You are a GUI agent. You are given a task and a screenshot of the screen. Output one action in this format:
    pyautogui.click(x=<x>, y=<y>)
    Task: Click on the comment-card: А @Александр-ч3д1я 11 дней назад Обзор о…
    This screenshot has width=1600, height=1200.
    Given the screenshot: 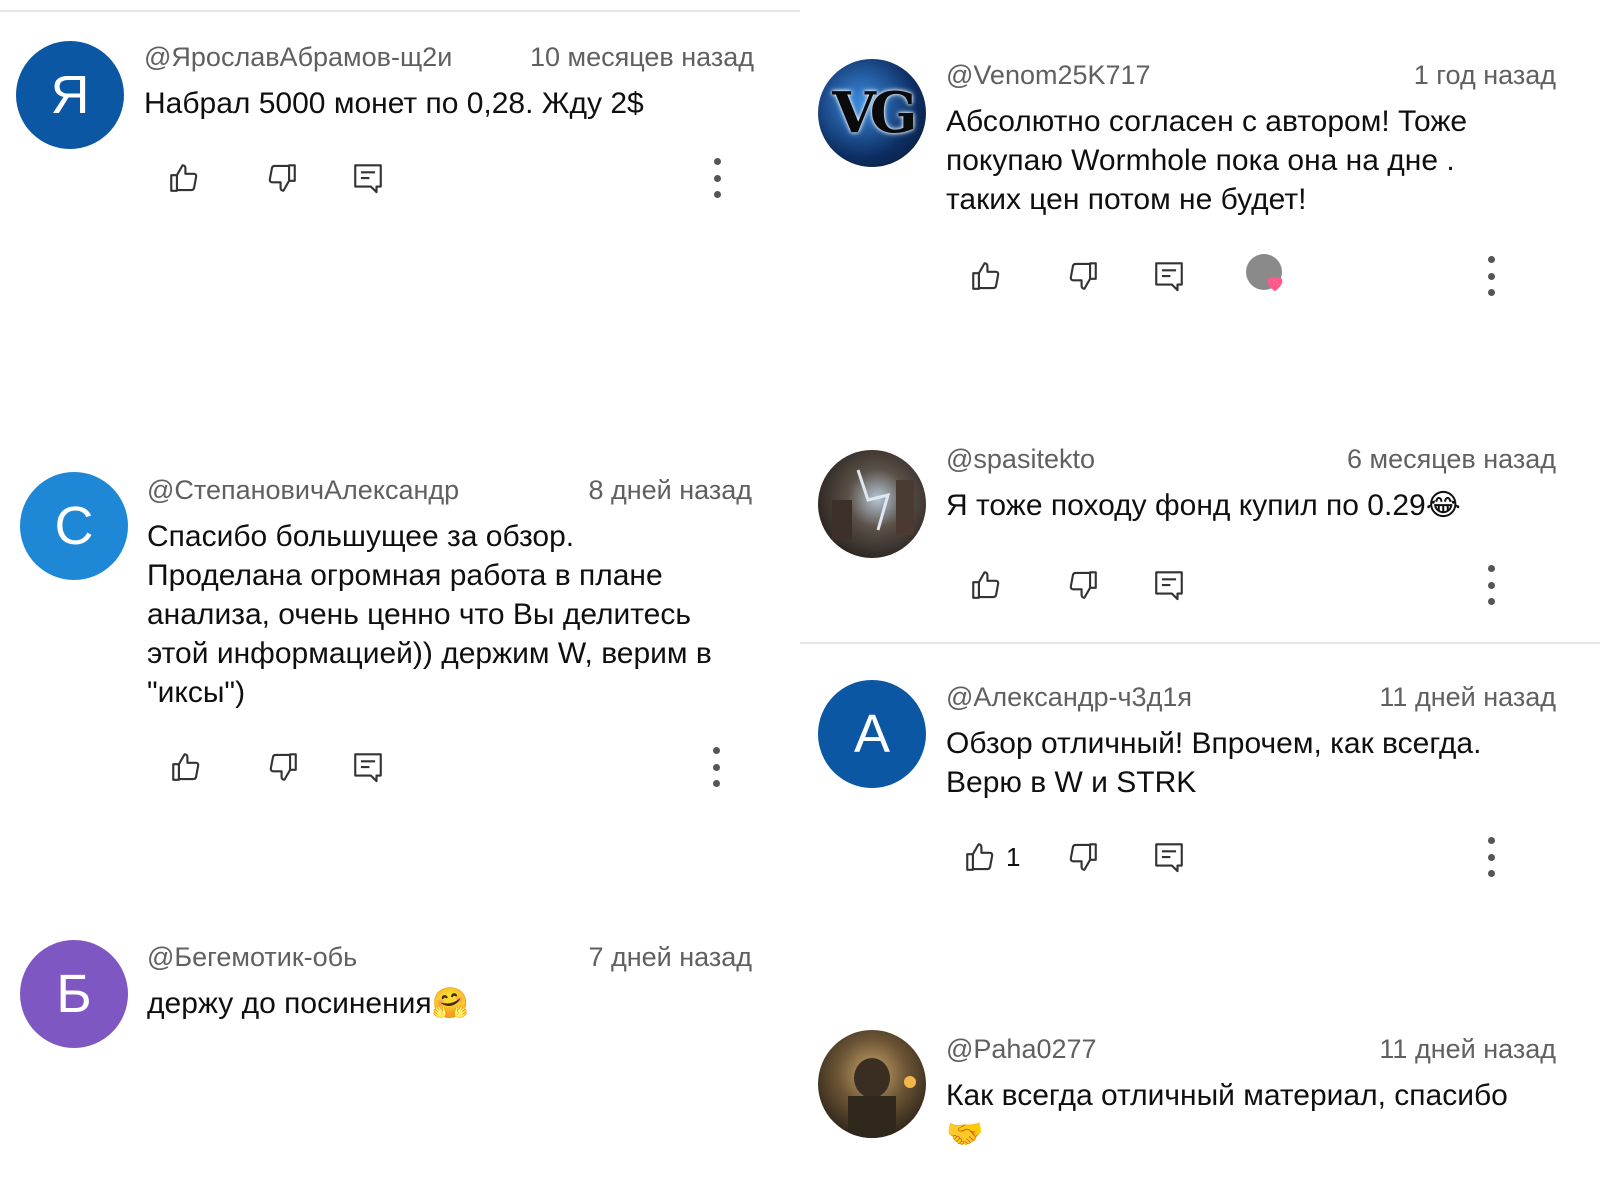 What is the action you would take?
    pyautogui.click(x=1200, y=790)
    